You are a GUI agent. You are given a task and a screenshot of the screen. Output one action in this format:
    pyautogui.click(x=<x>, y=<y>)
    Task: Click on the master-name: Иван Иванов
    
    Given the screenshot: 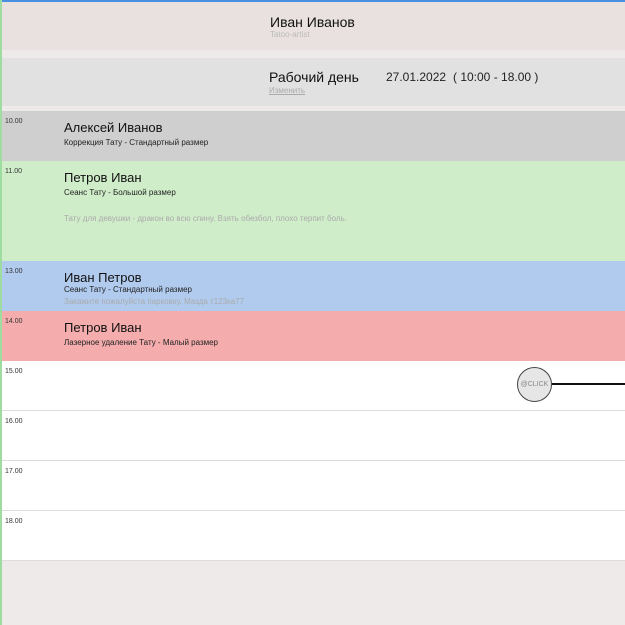 What is the action you would take?
    pyautogui.click(x=312, y=22)
    